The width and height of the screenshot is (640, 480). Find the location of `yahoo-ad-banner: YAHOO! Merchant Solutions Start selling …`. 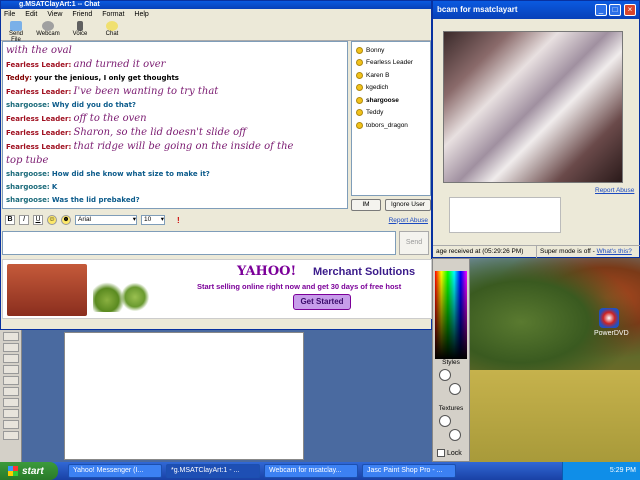

yahoo-ad-banner: YAHOO! Merchant Solutions Start selling … is located at coordinates (217, 289).